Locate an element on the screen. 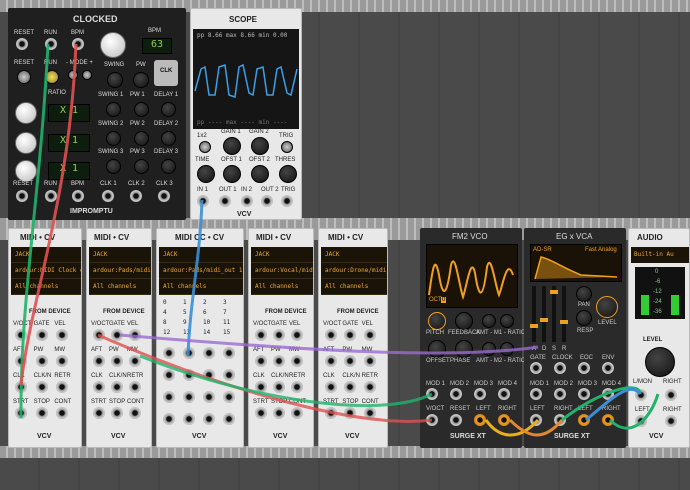 The image size is (690, 490). bpm-knob is located at coordinates (113, 45).